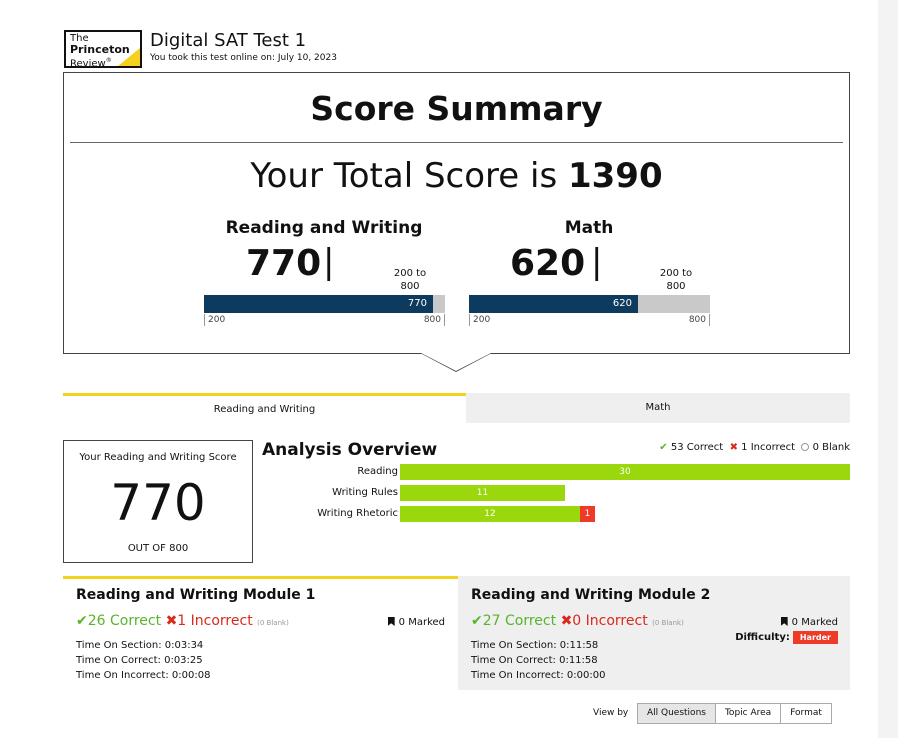  I want to click on analysis-row-reading: Reading 30, so click(556, 472).